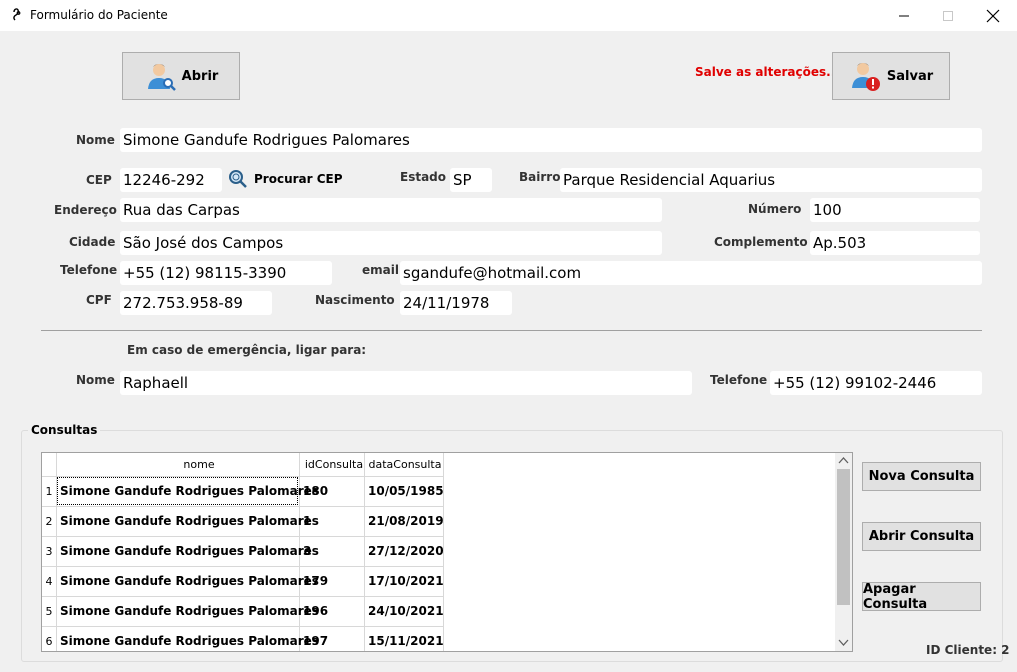 The image size is (1017, 672). I want to click on nascimento-label: Nascimento, so click(355, 300).